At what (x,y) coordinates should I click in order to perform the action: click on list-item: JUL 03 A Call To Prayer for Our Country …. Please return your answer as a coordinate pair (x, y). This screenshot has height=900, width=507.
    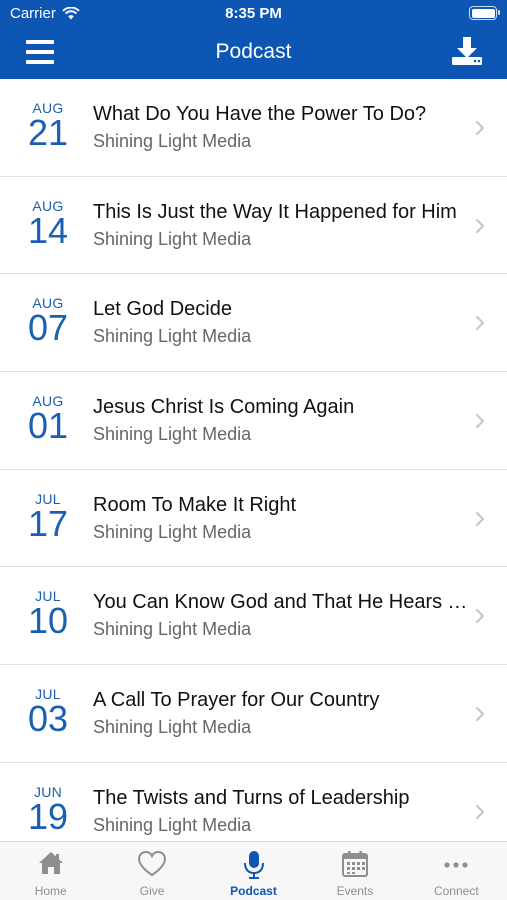
    Looking at the image, I should click on (253, 714).